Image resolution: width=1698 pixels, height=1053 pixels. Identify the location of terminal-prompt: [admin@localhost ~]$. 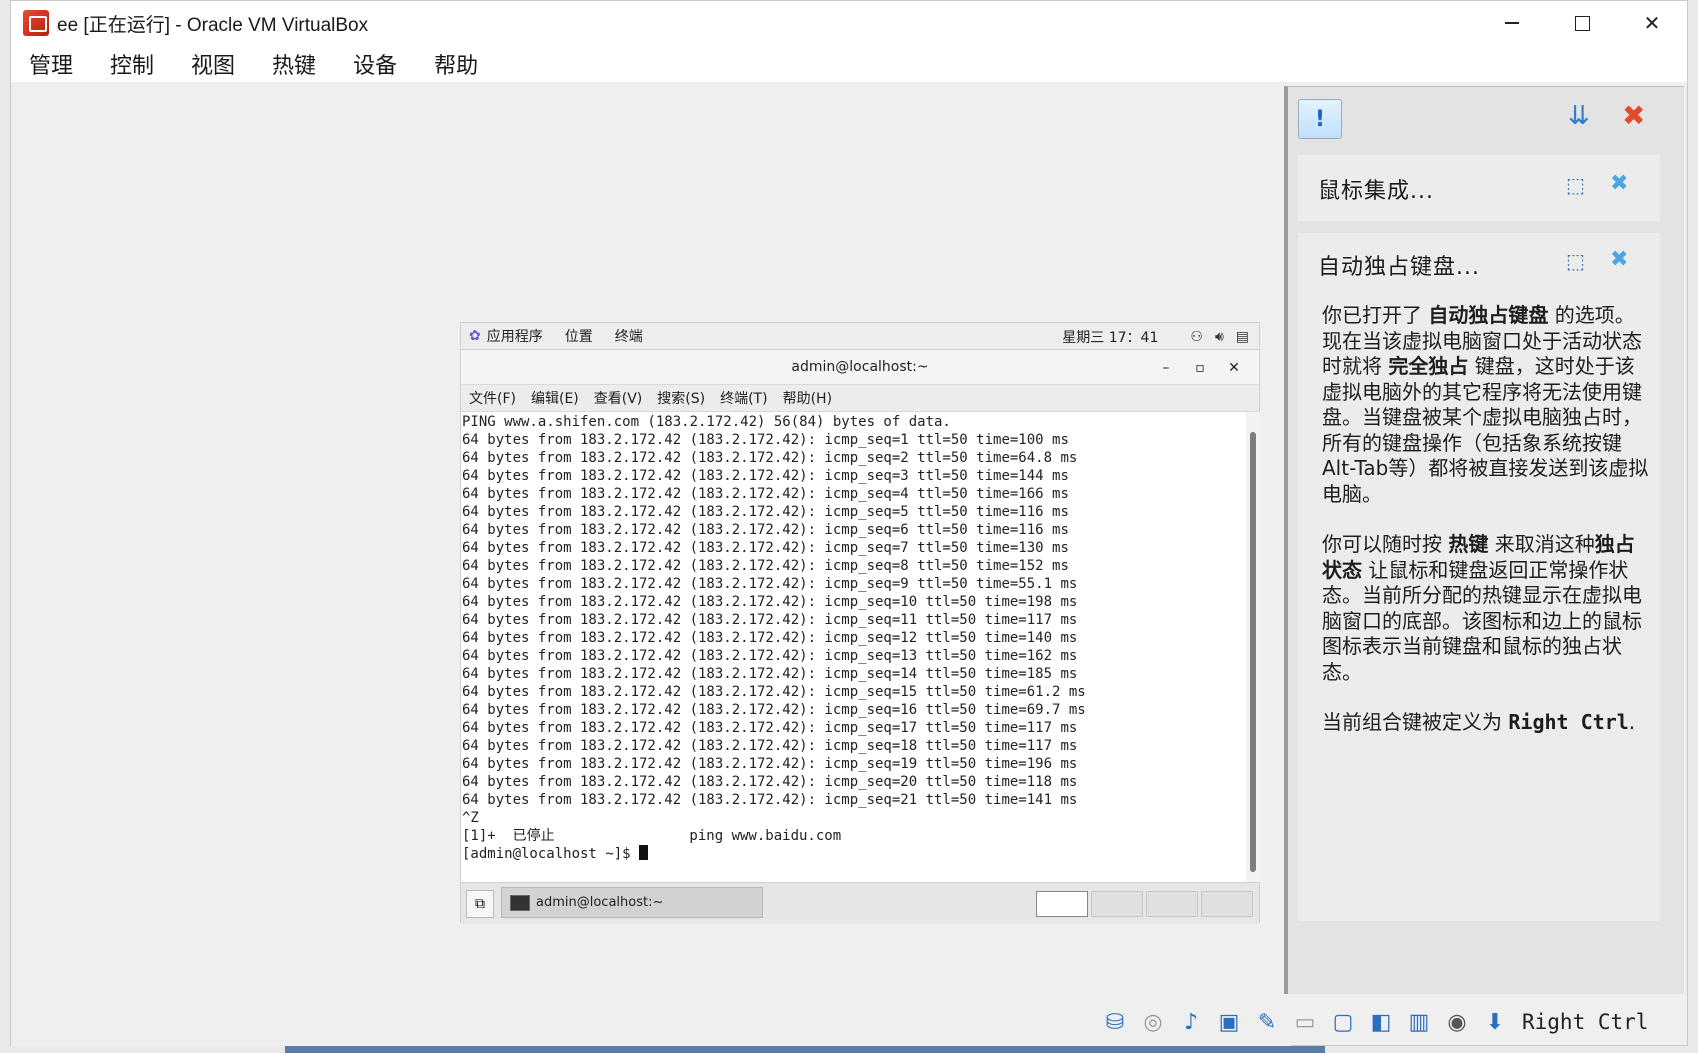
(551, 854).